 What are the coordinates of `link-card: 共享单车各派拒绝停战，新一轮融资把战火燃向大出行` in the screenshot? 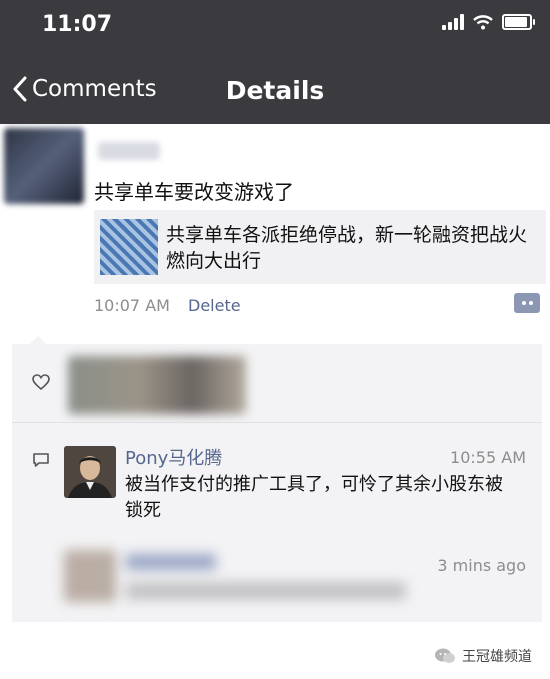 It's located at (320, 247).